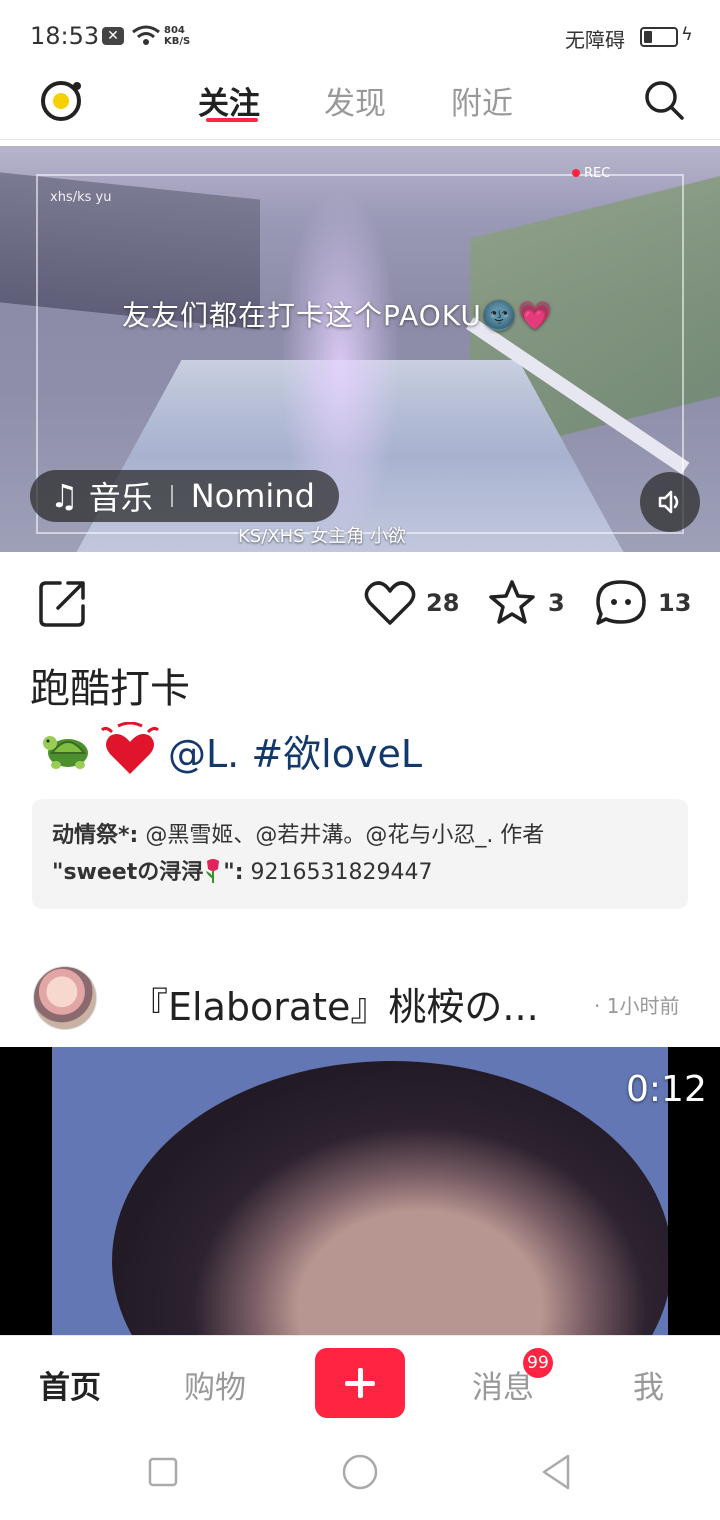 Image resolution: width=720 pixels, height=1520 pixels. I want to click on network-speed: 804 KB/S, so click(177, 36).